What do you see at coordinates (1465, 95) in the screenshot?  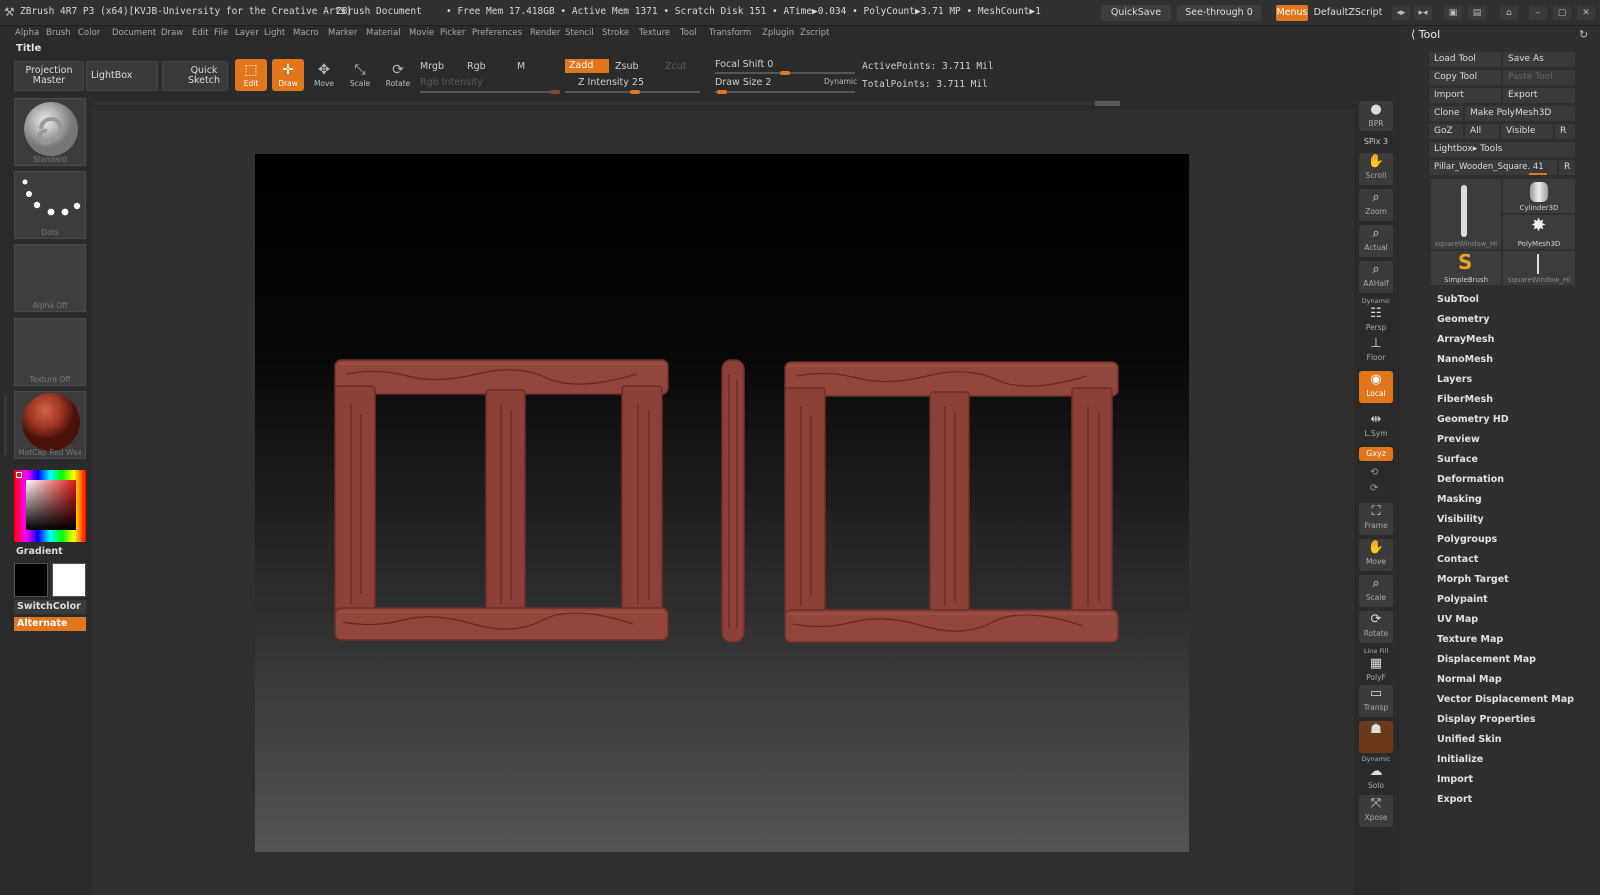 I see `import-button: Import` at bounding box center [1465, 95].